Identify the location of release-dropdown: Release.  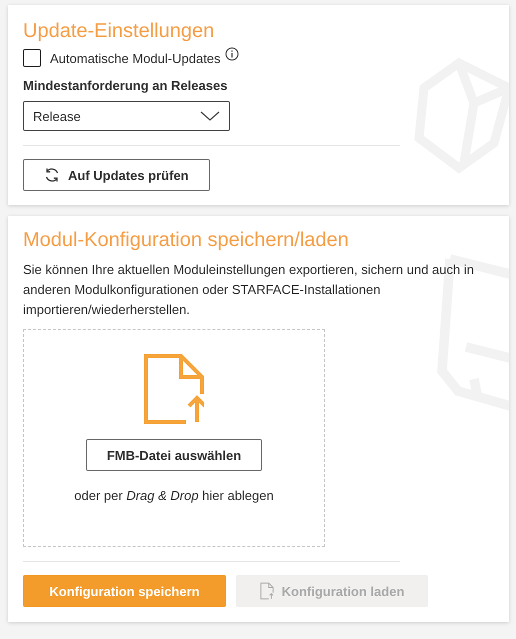
(126, 116).